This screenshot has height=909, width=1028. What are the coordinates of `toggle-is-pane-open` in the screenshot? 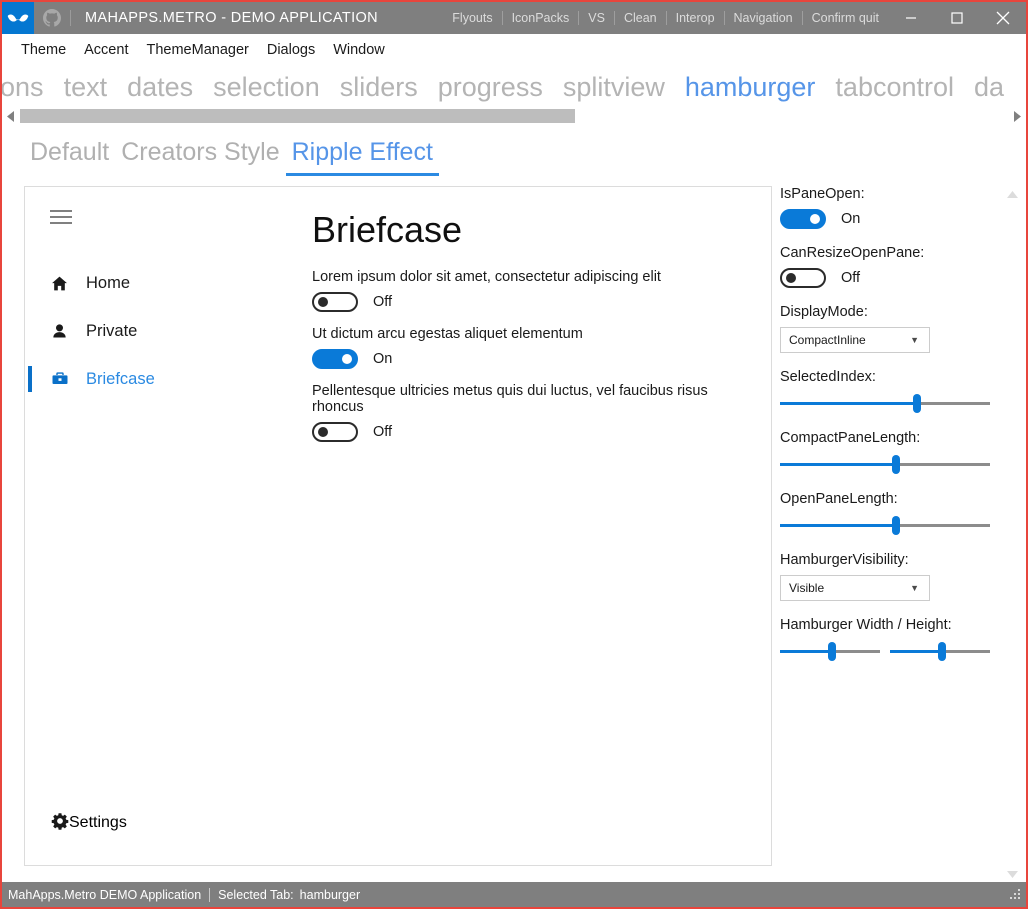 It's located at (803, 219).